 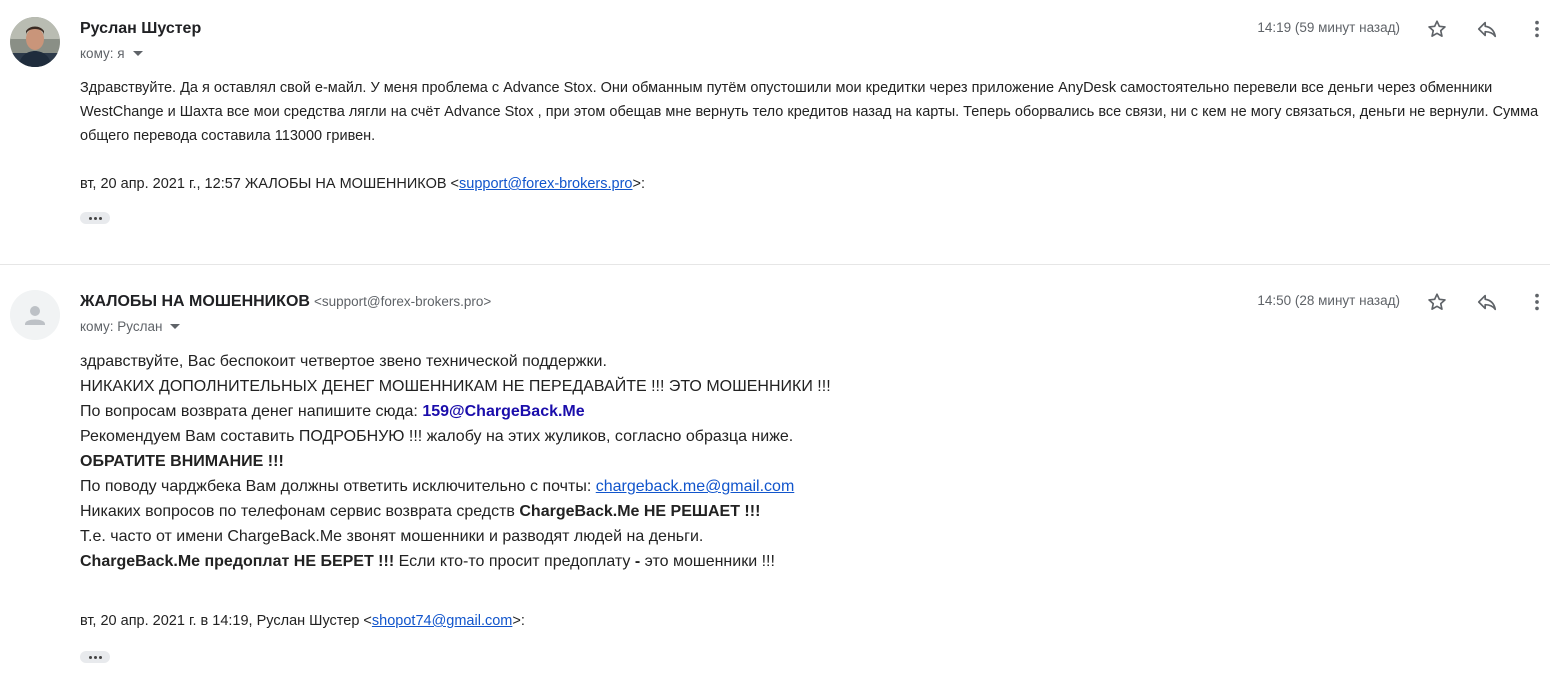 What do you see at coordinates (102, 53) in the screenshot?
I see `recipient-label: кому: я` at bounding box center [102, 53].